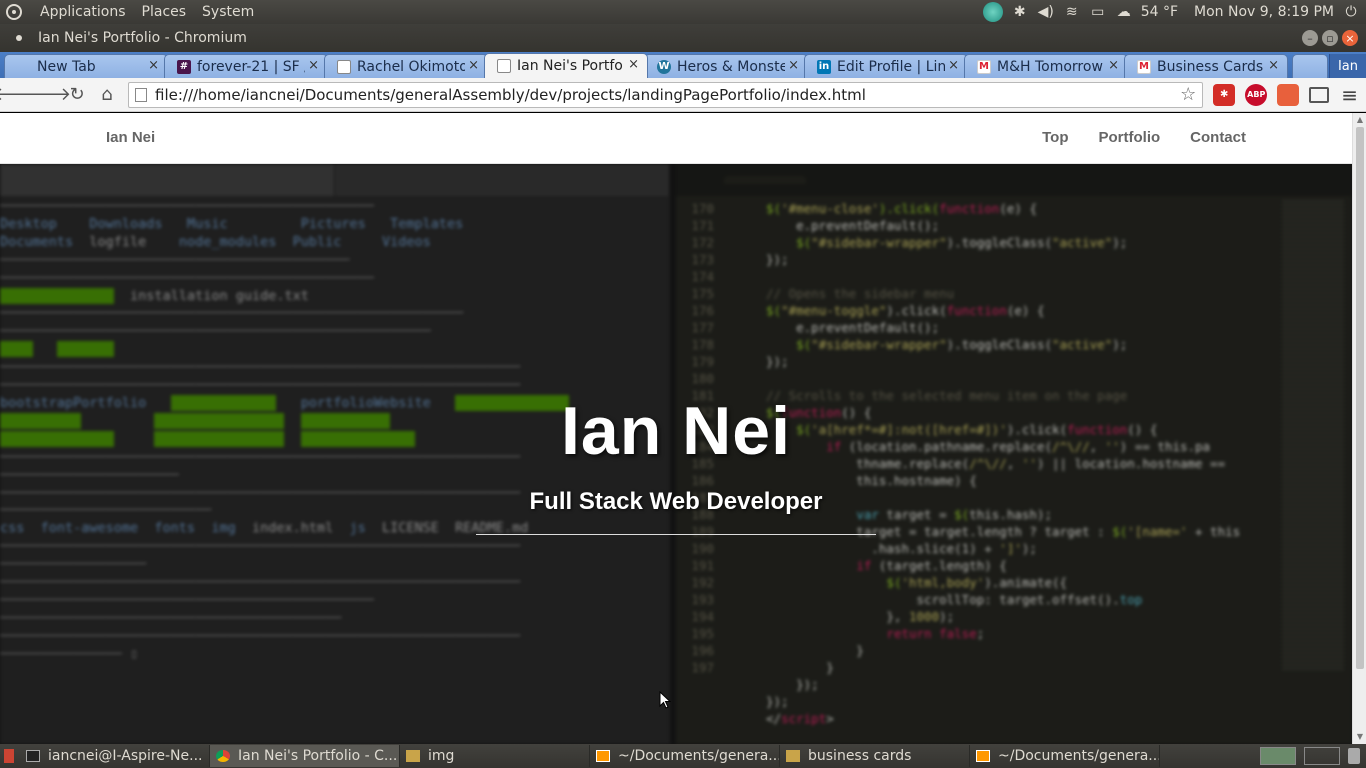 This screenshot has width=1366, height=768. Describe the element at coordinates (1224, 94) in the screenshot. I see `lastpass-extension-icon: ✱` at that location.